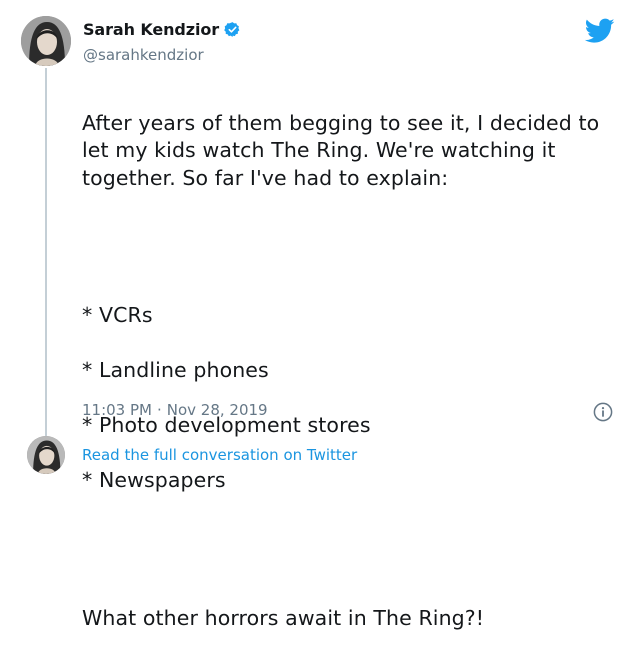  I want to click on footer-avatar, so click(46, 455).